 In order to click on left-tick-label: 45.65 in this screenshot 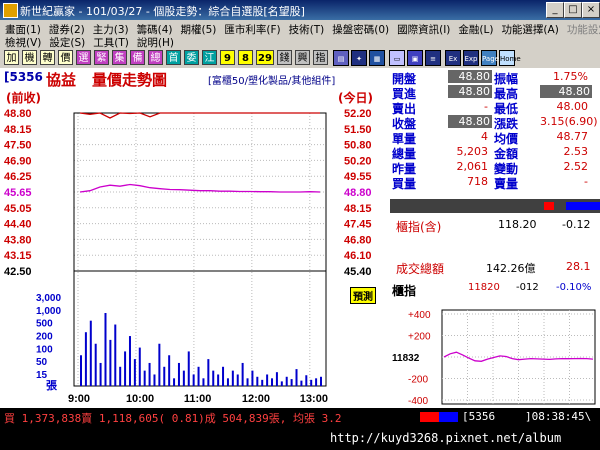, I will do `click(18, 193)`.